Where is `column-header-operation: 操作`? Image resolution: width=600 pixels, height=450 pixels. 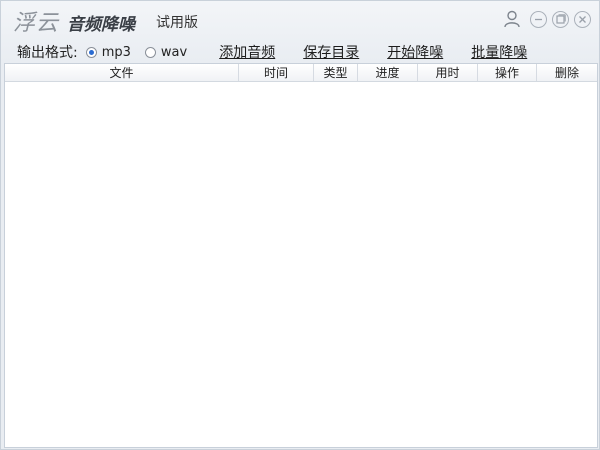 column-header-operation: 操作 is located at coordinates (507, 72).